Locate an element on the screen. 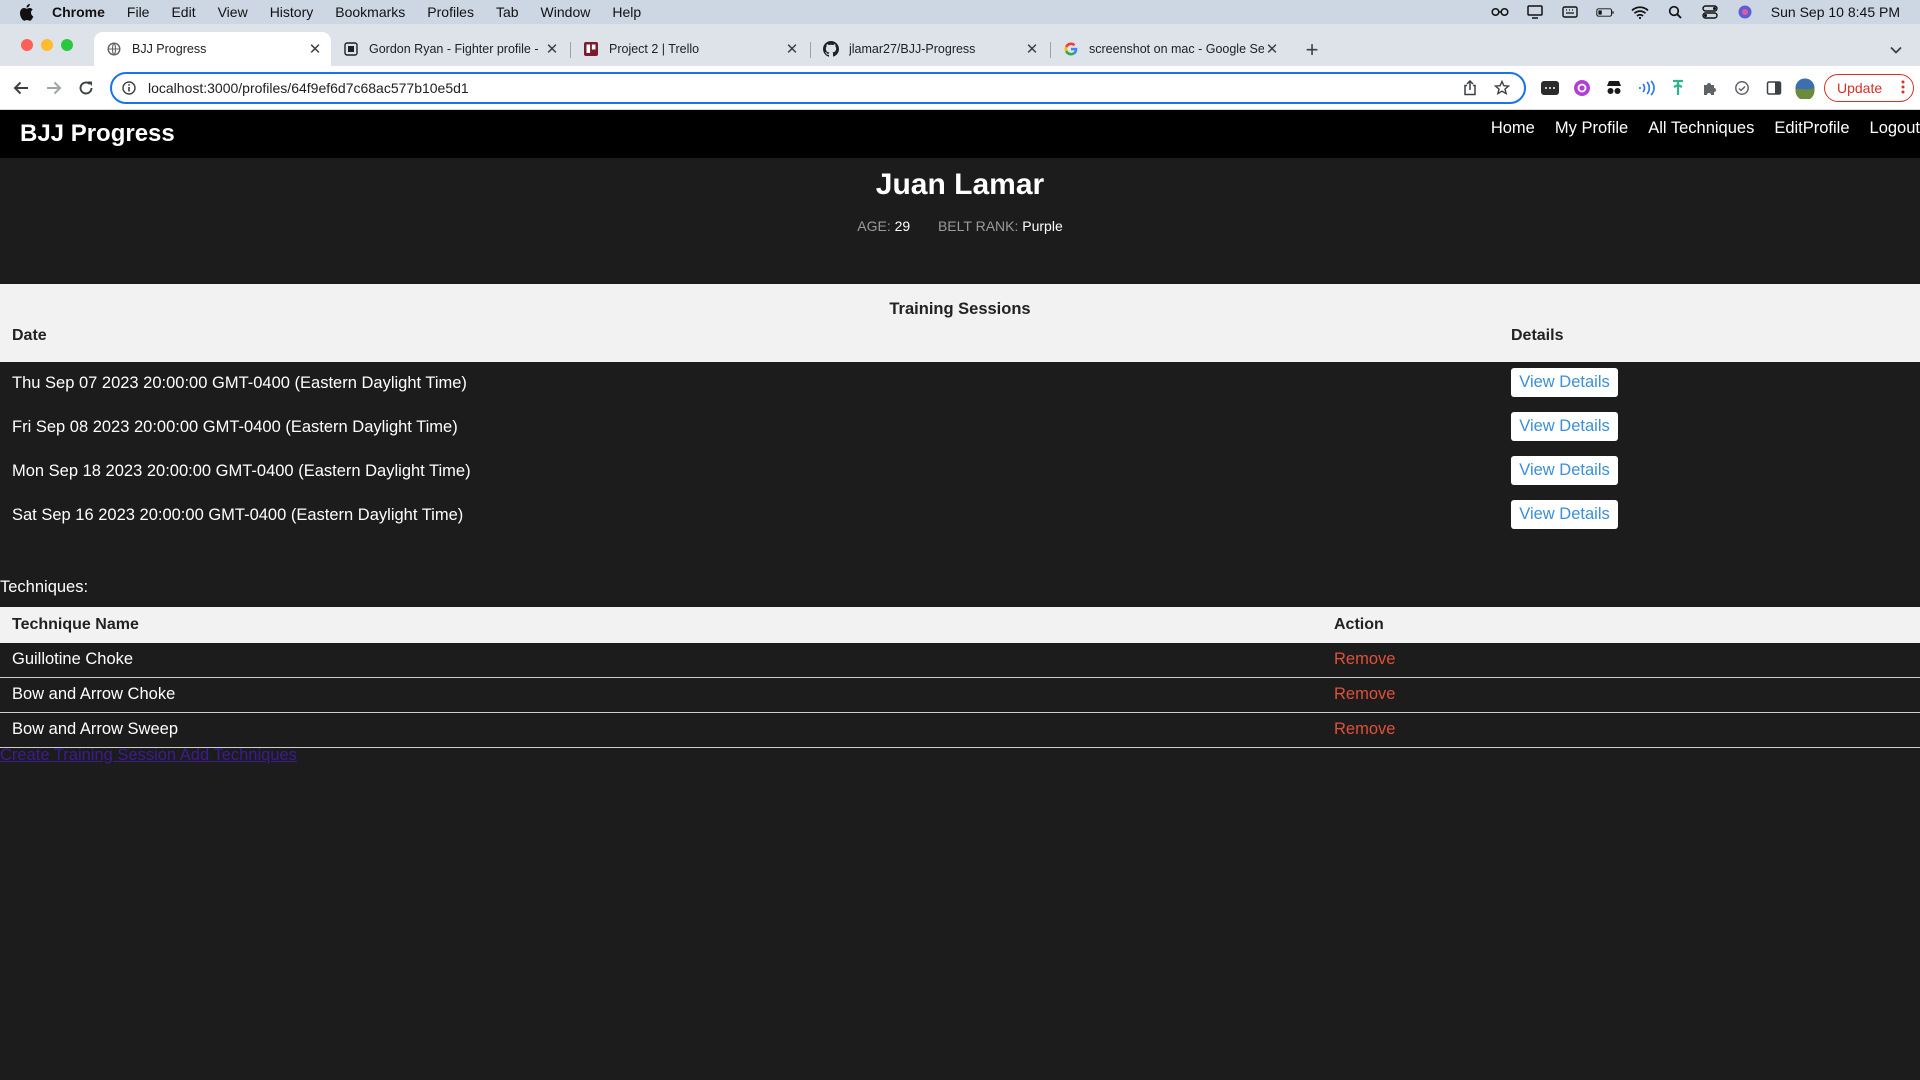 This screenshot has width=1920, height=1080. tab-github: jlamar27/BJJ-Progress ✕ is located at coordinates (929, 49).